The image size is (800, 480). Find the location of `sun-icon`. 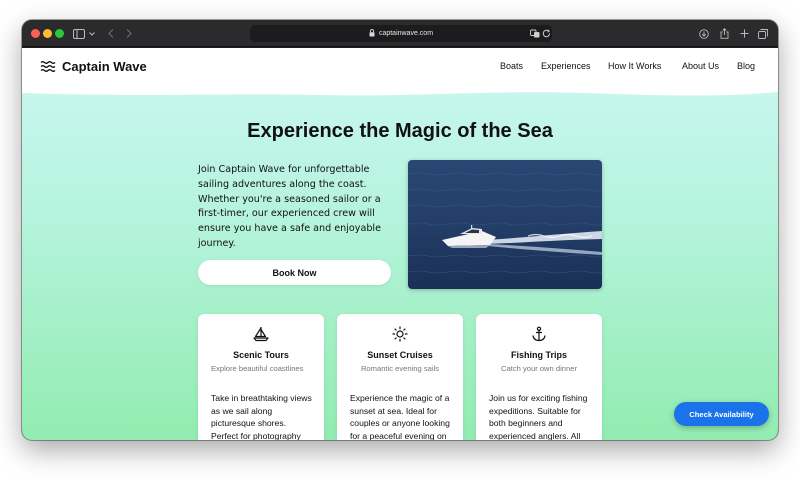

sun-icon is located at coordinates (400, 336).